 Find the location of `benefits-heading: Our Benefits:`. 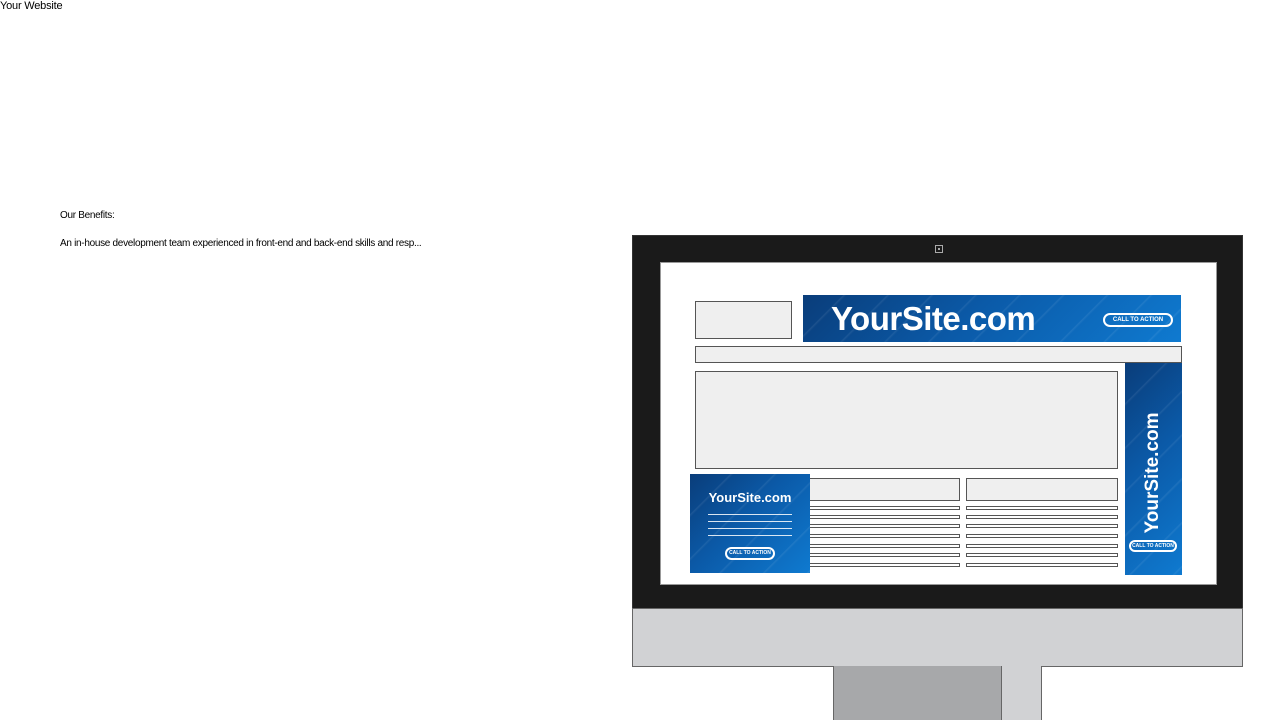

benefits-heading: Our Benefits: is located at coordinates (87, 215).